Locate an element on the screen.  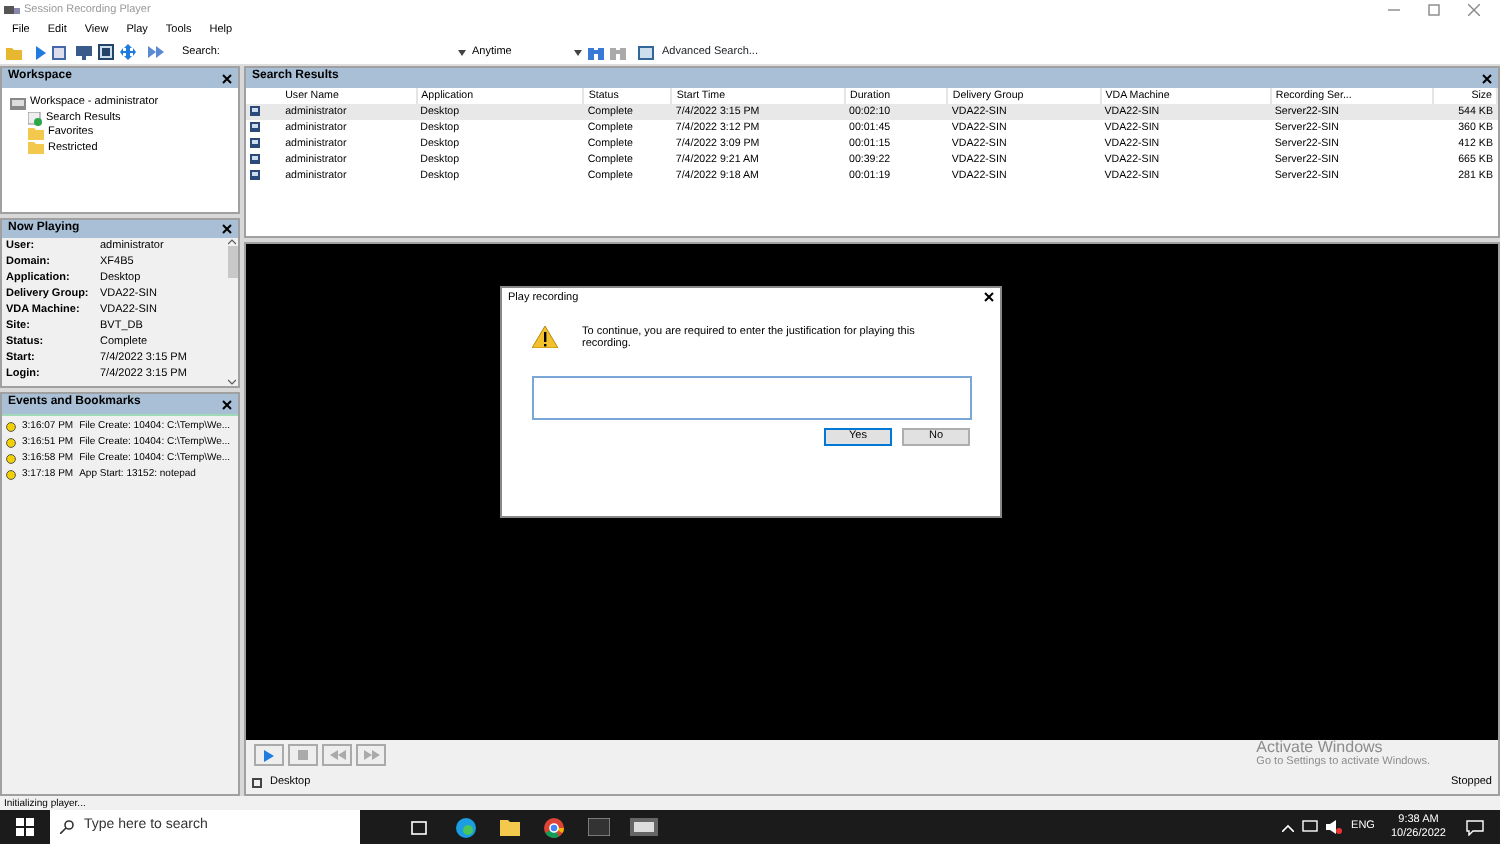
chevron-up-icon is located at coordinates (1287, 827).